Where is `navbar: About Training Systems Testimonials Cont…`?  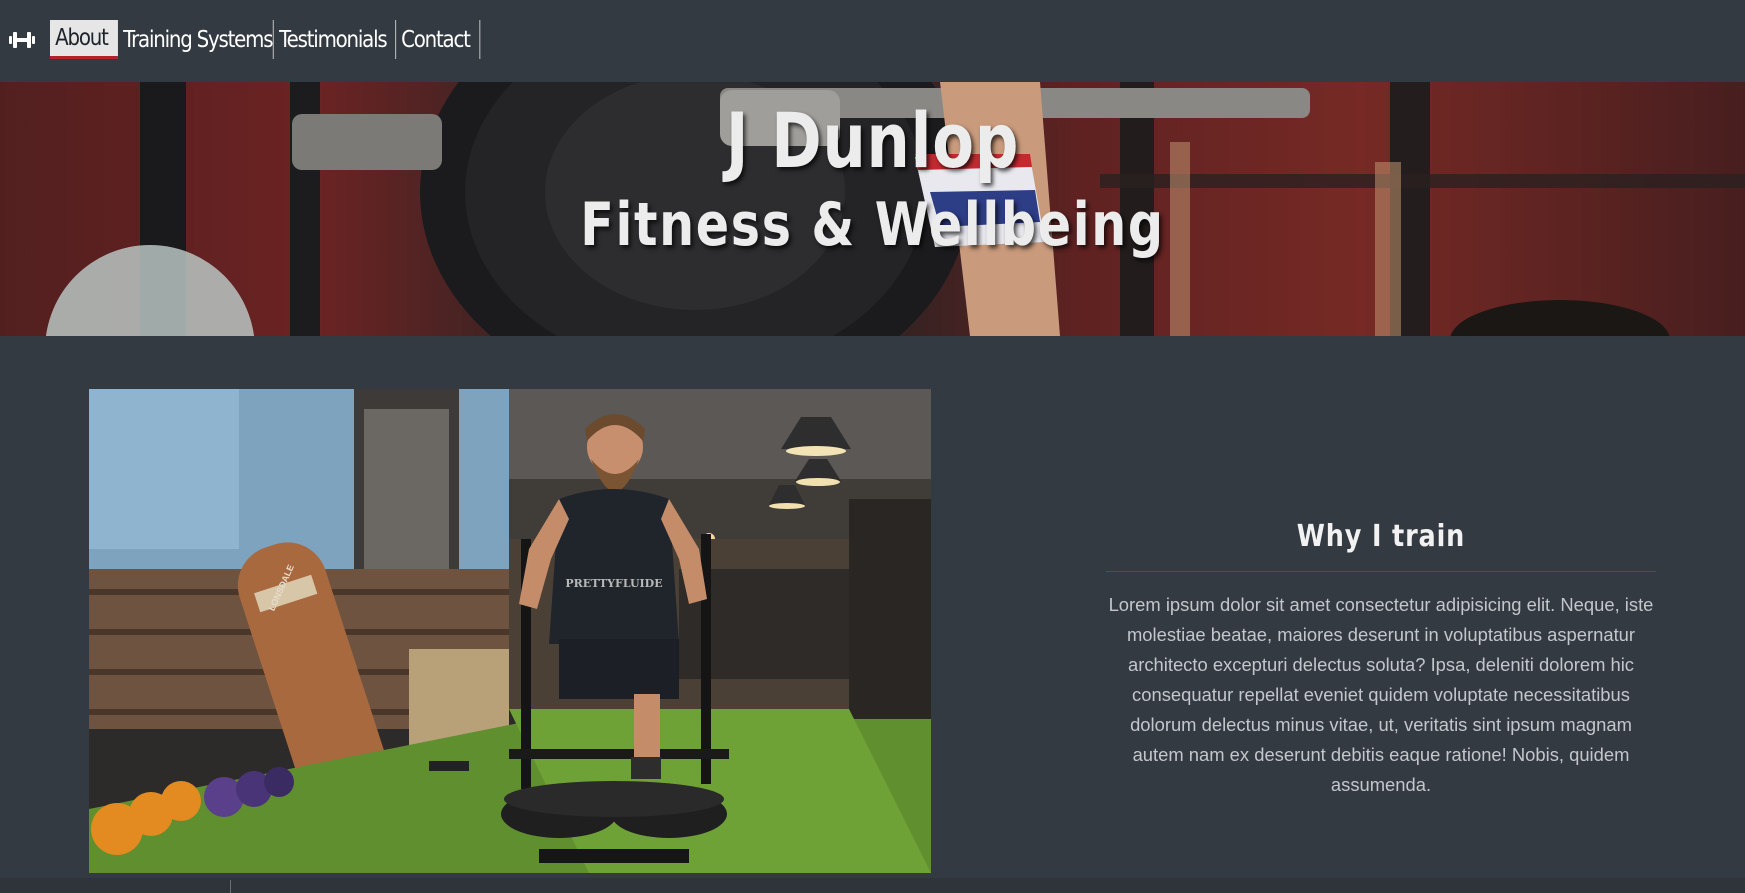 navbar: About Training Systems Testimonials Cont… is located at coordinates (872, 41).